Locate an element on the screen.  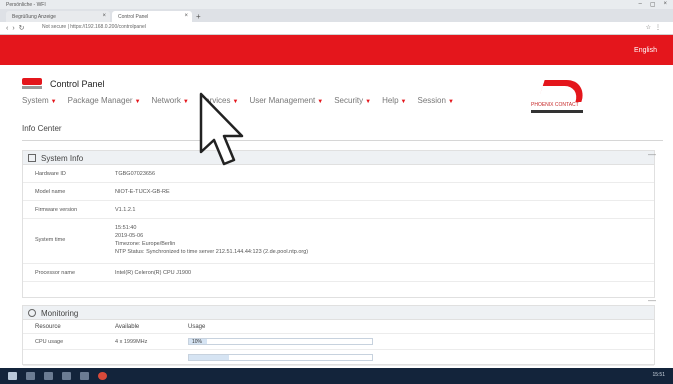
browser-tab-2: Control Panel × is located at coordinates (152, 16).